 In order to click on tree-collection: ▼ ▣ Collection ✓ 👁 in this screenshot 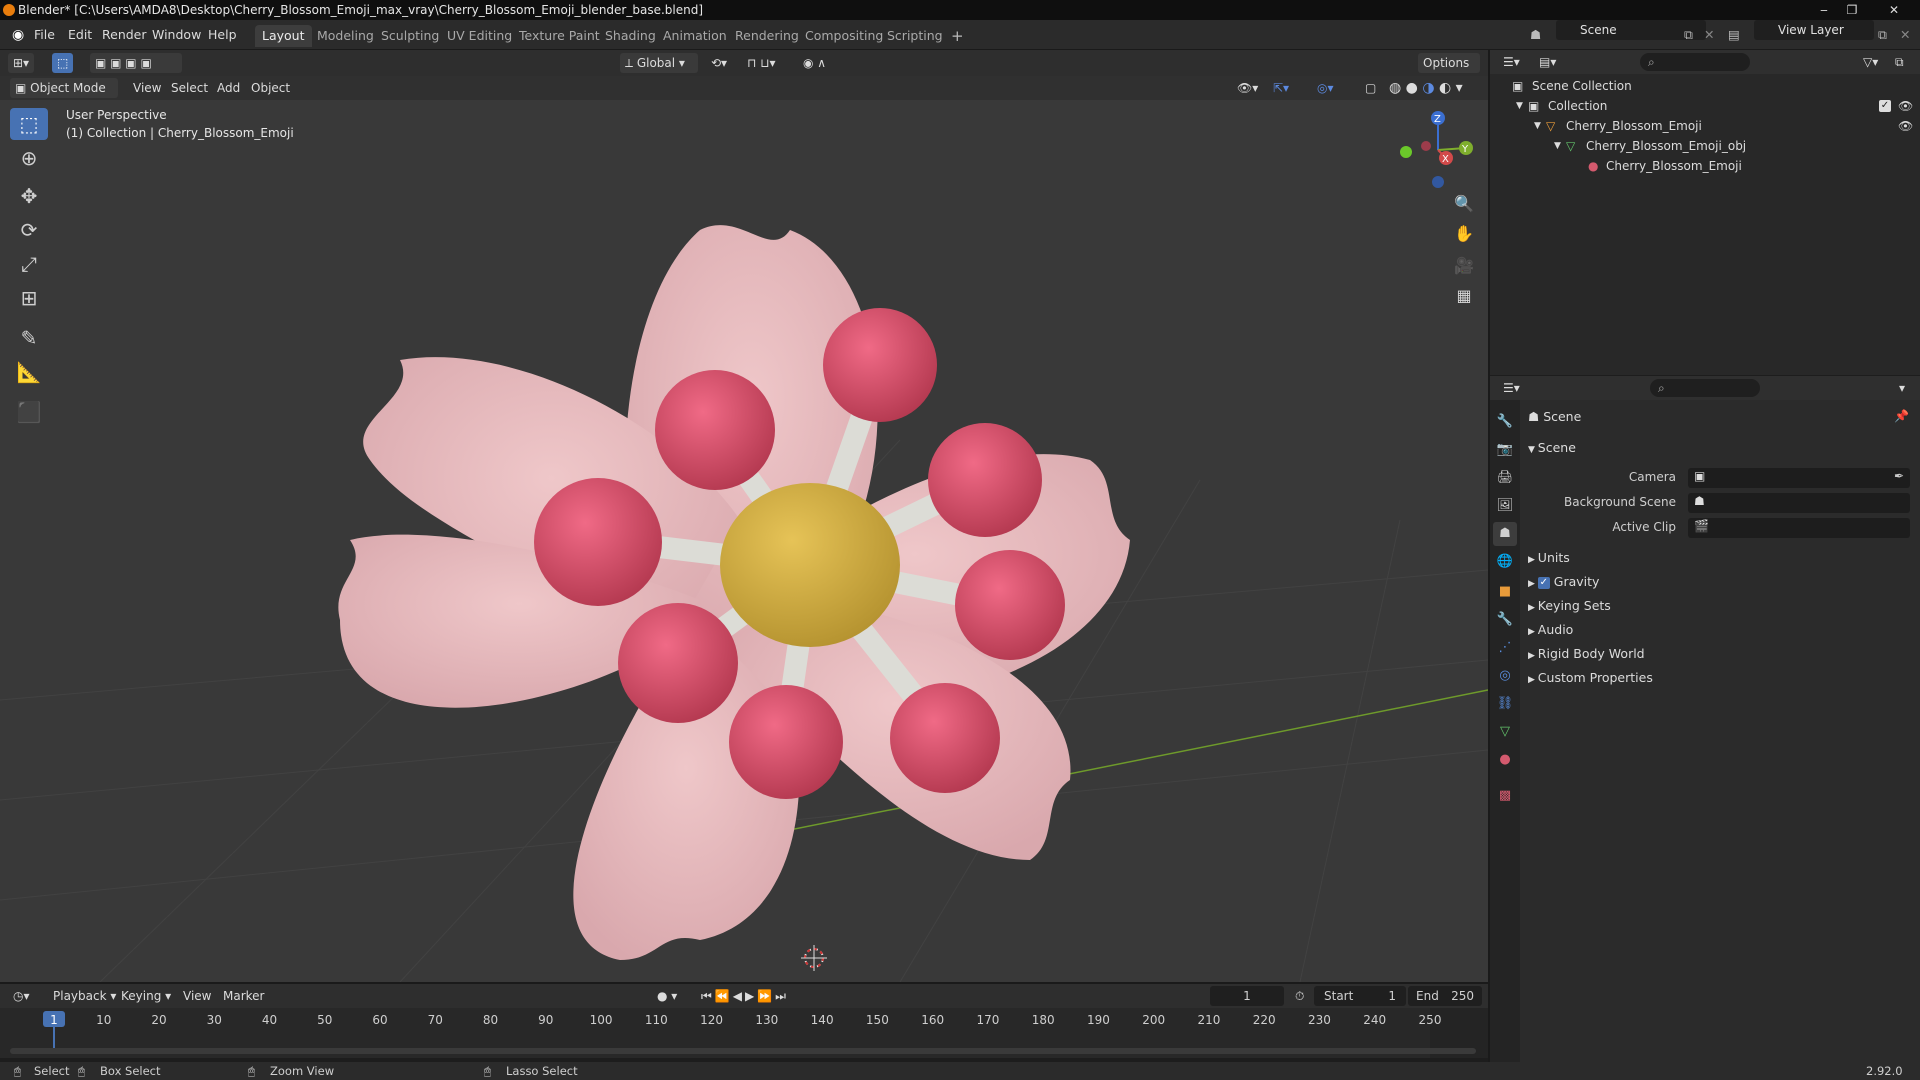, I will do `click(1705, 106)`.